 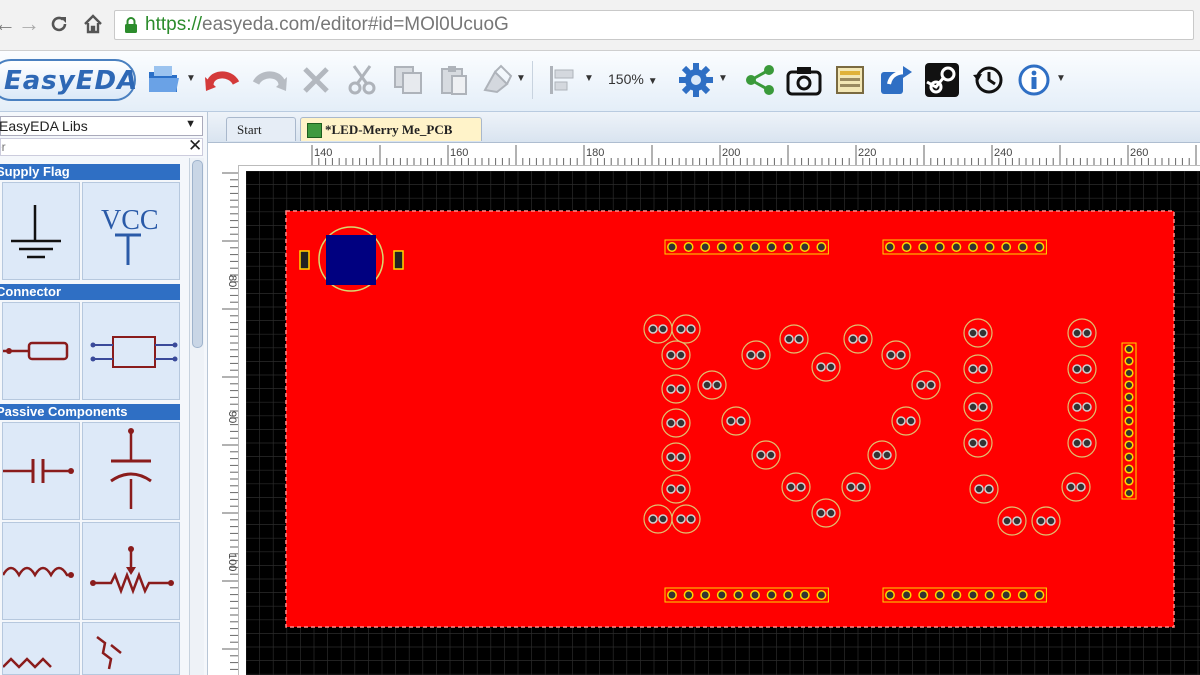 What do you see at coordinates (101, 147) in the screenshot?
I see `library-filter-input` at bounding box center [101, 147].